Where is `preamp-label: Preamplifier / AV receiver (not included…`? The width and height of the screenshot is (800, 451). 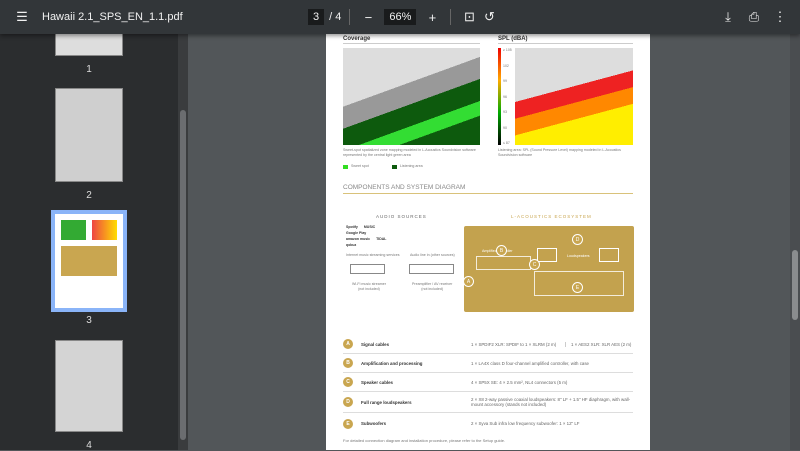
preamp-label: Preamplifier / AV receiver (not included… is located at coordinates (432, 286).